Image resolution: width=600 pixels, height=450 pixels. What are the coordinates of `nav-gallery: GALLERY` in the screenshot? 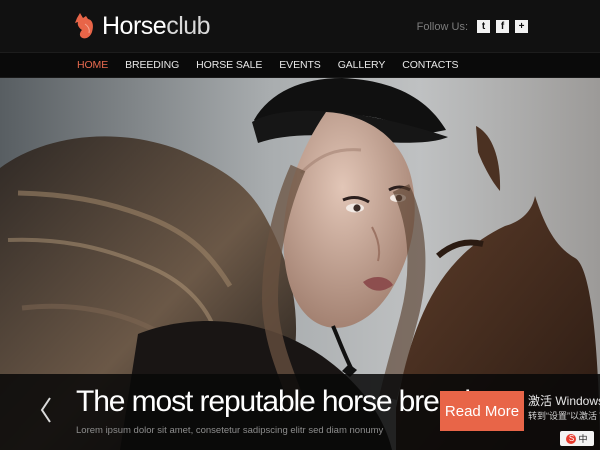 It's located at (362, 65).